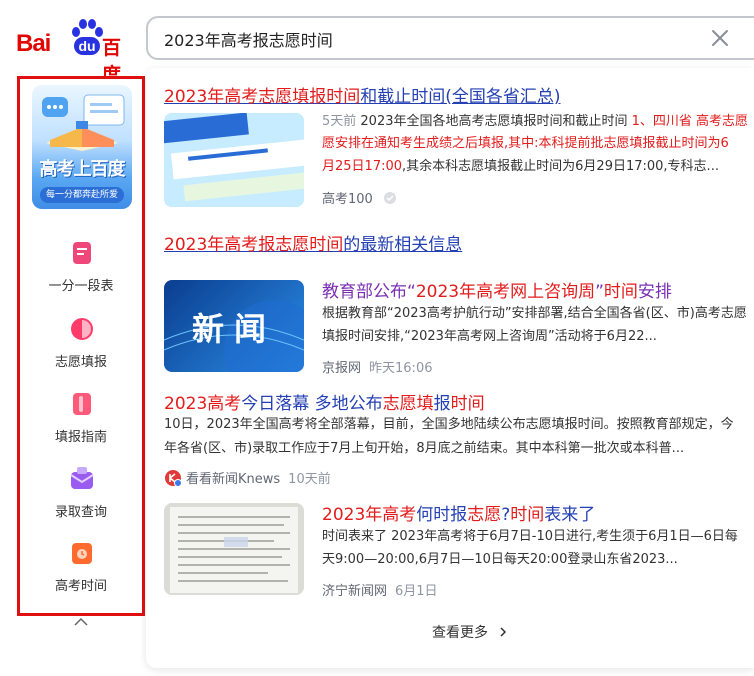 This screenshot has width=754, height=676. Describe the element at coordinates (380, 589) in the screenshot. I see `news-source: 济宁新闻网 6月1日` at that location.